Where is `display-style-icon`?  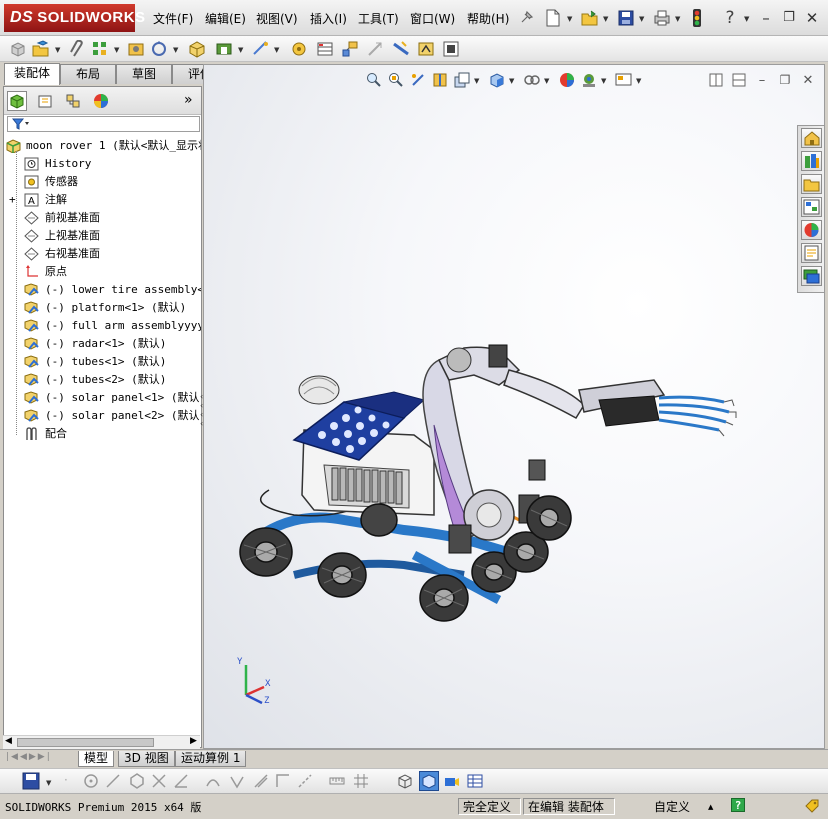 display-style-icon is located at coordinates (532, 80).